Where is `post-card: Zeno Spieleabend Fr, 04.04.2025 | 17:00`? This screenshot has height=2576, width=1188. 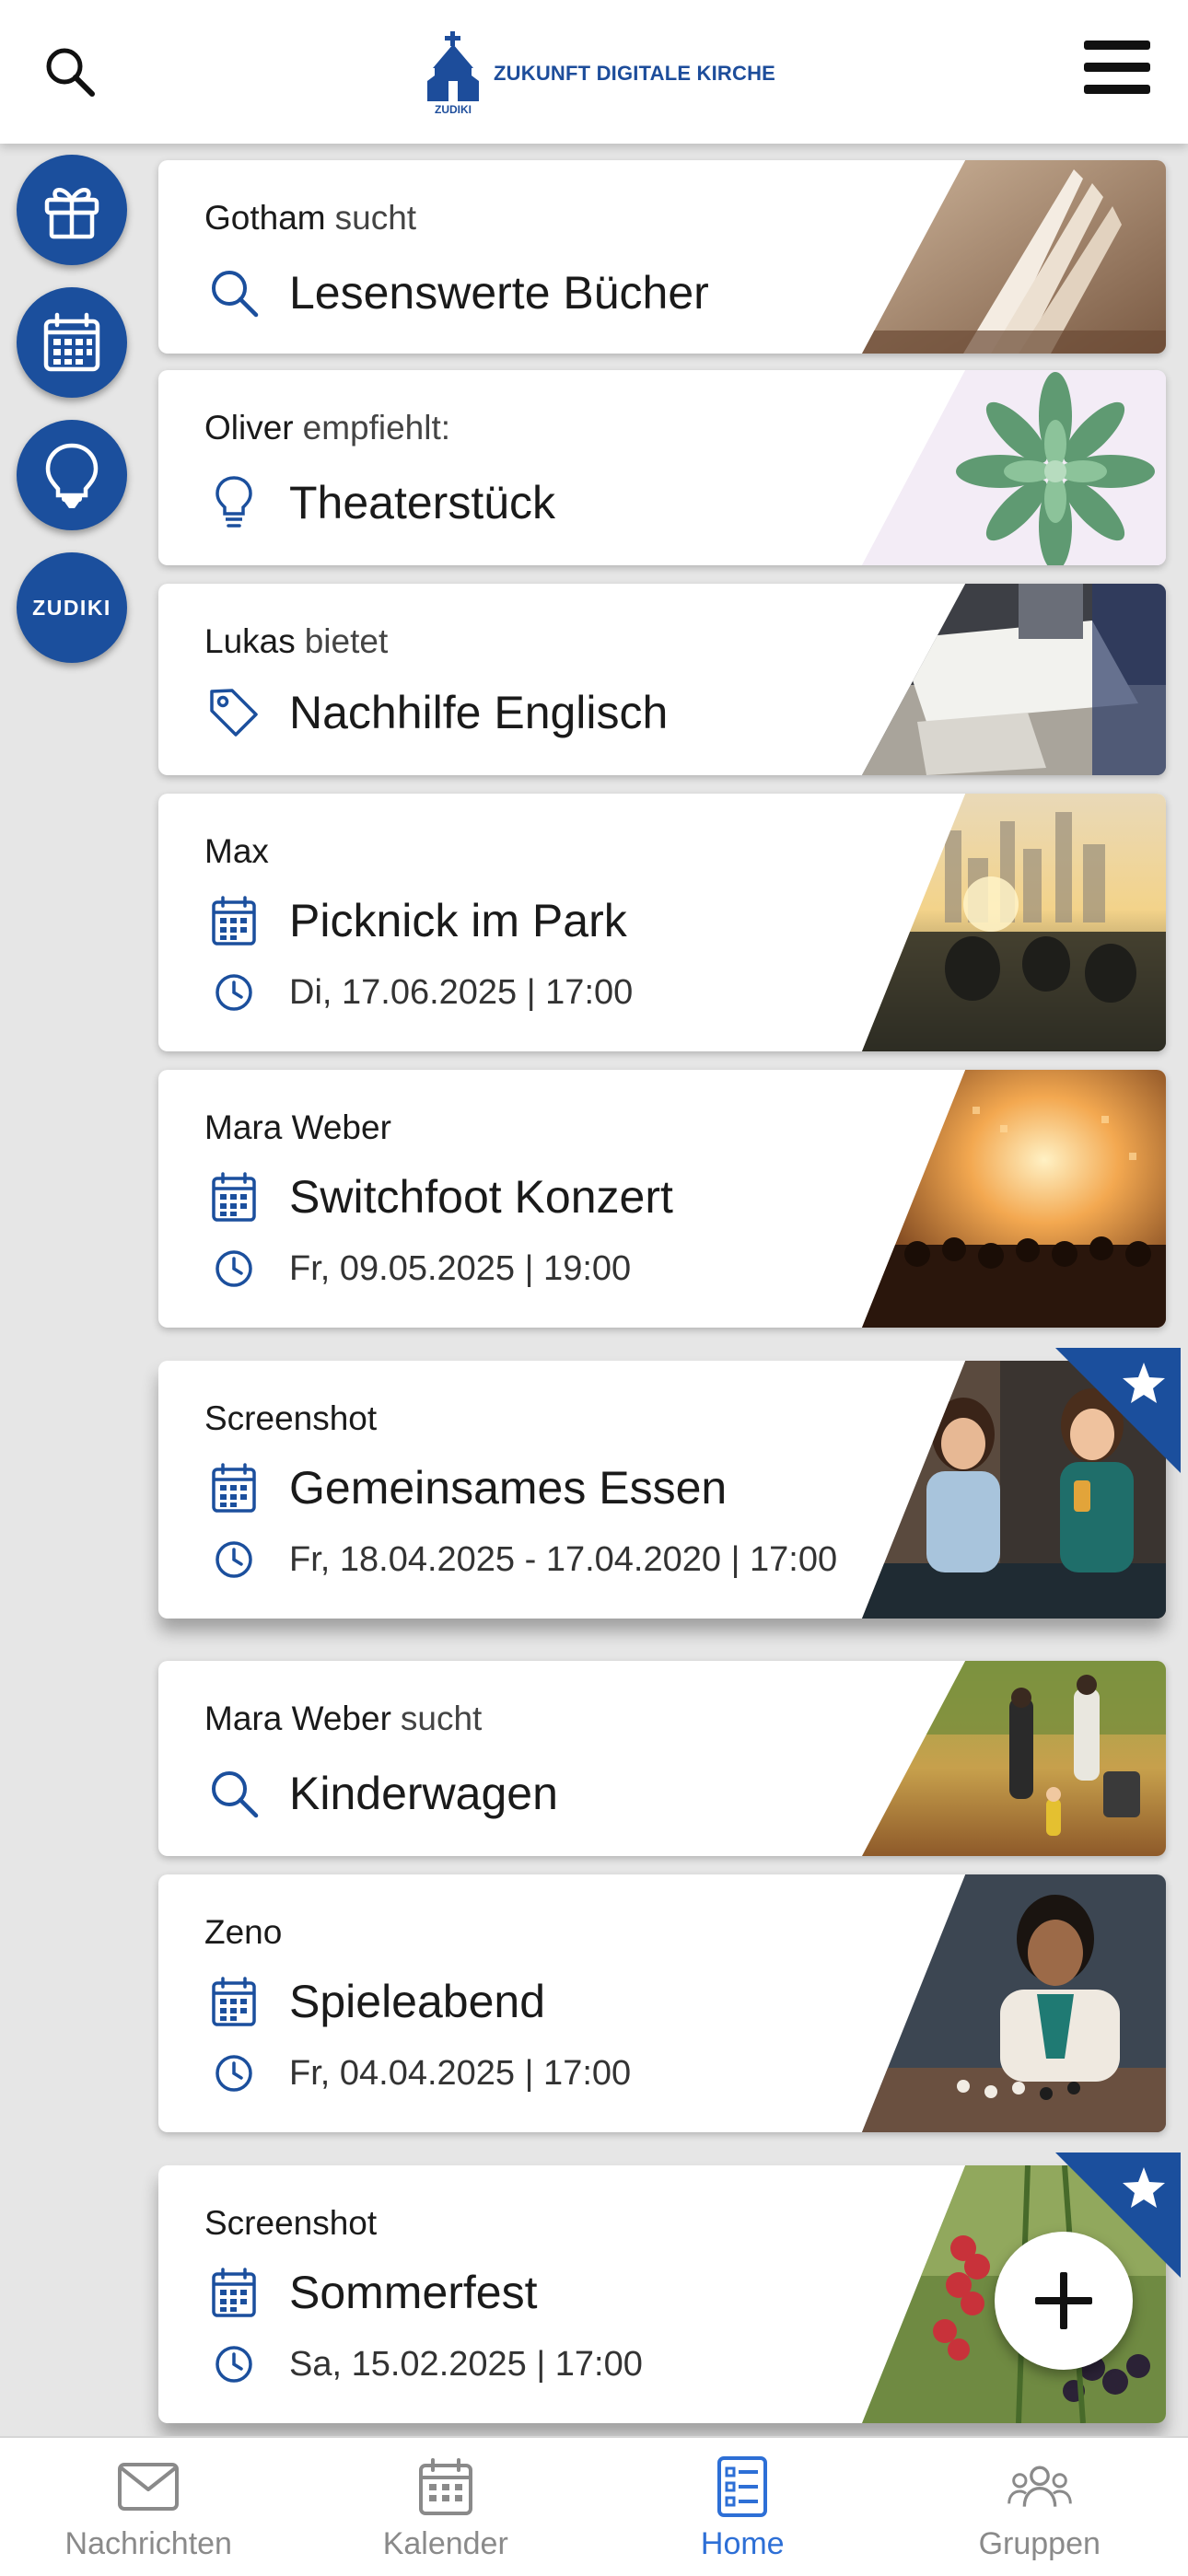
post-card: Zeno Spieleabend Fr, 04.04.2025 | 17:00 is located at coordinates (662, 2003).